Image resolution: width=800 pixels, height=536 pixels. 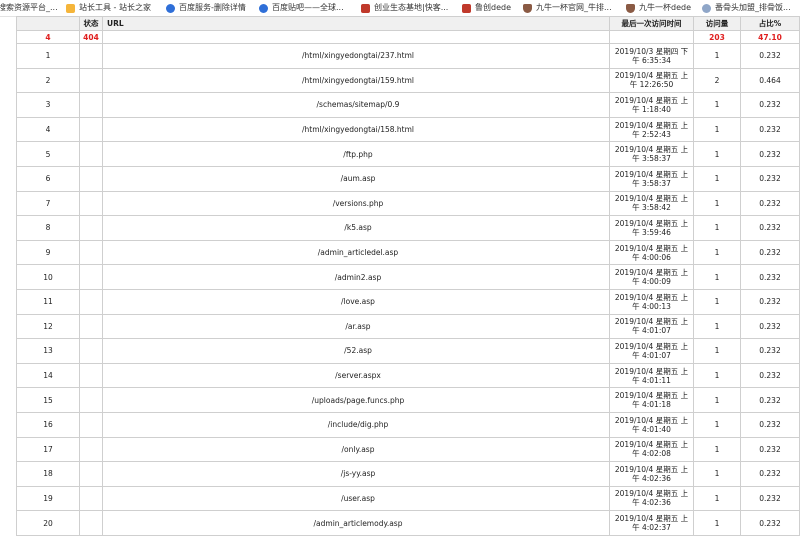 I want to click on row-index: 1, so click(x=48, y=56).